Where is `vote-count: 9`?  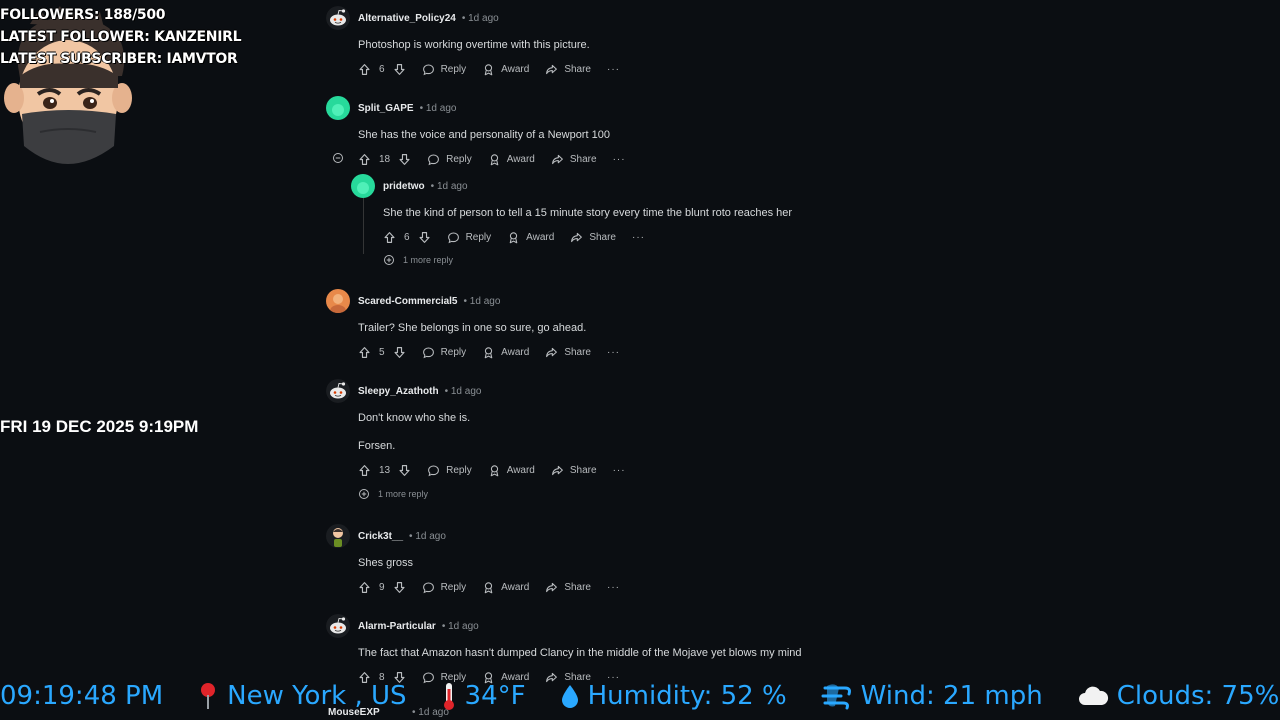 vote-count: 9 is located at coordinates (382, 587).